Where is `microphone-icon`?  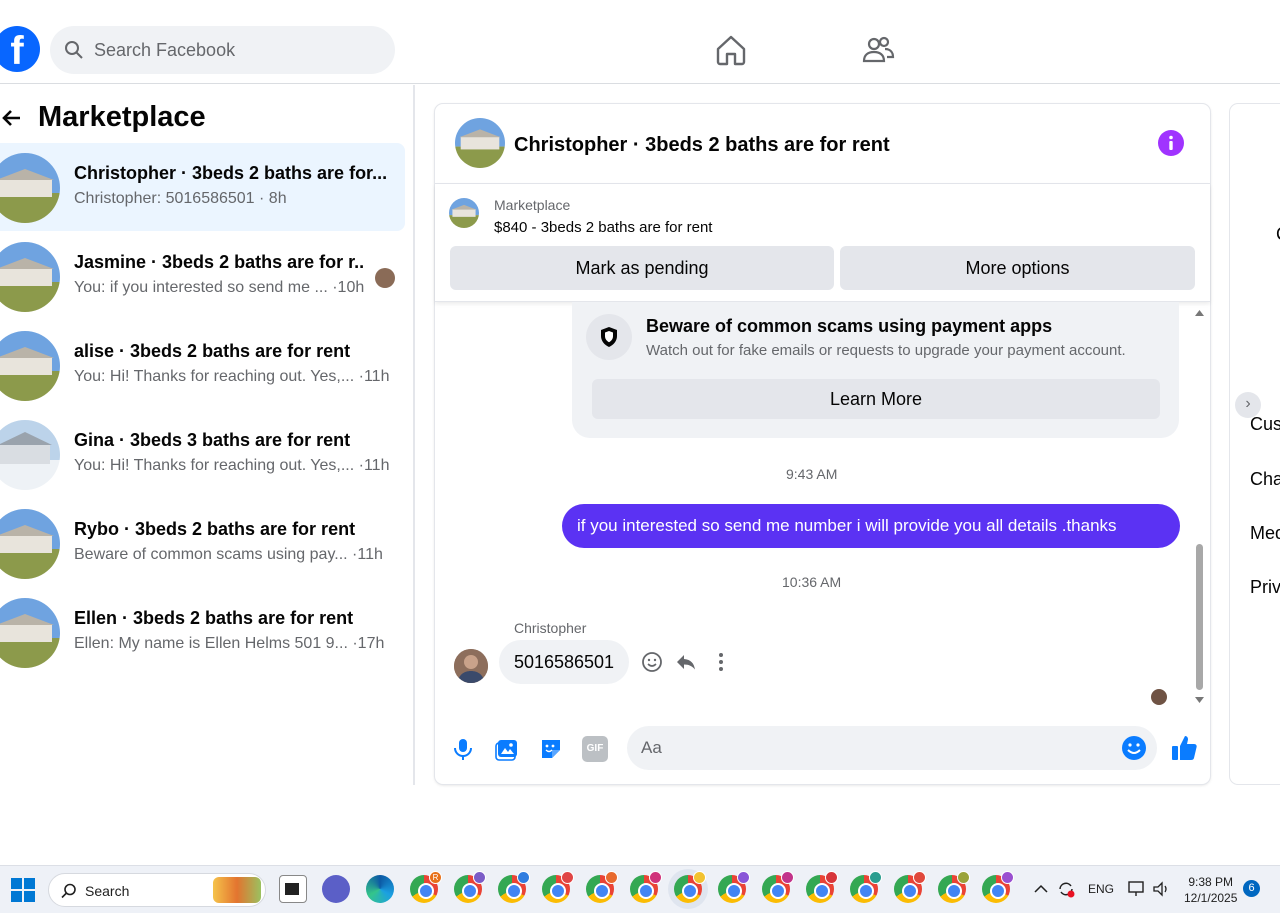
microphone-icon is located at coordinates (463, 749).